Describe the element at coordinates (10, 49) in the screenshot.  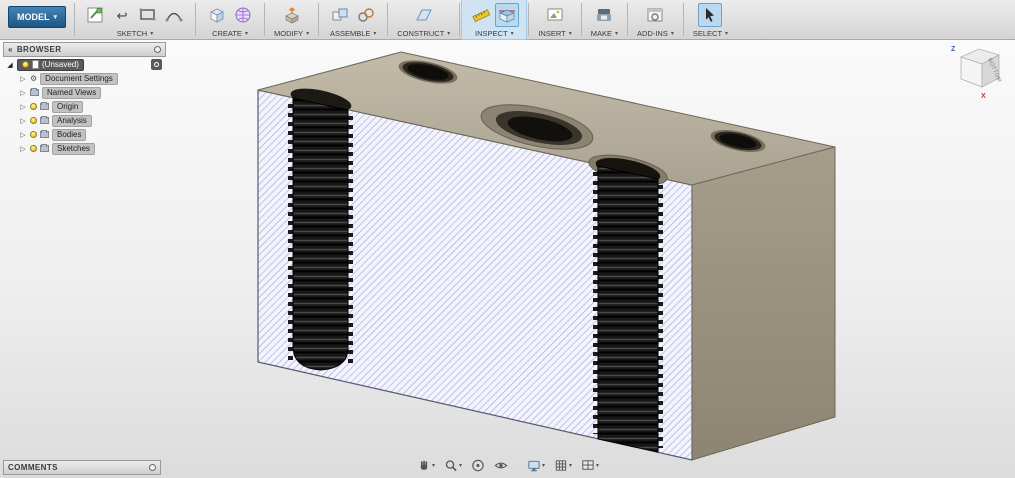
I see `collapse-left-icon: «` at that location.